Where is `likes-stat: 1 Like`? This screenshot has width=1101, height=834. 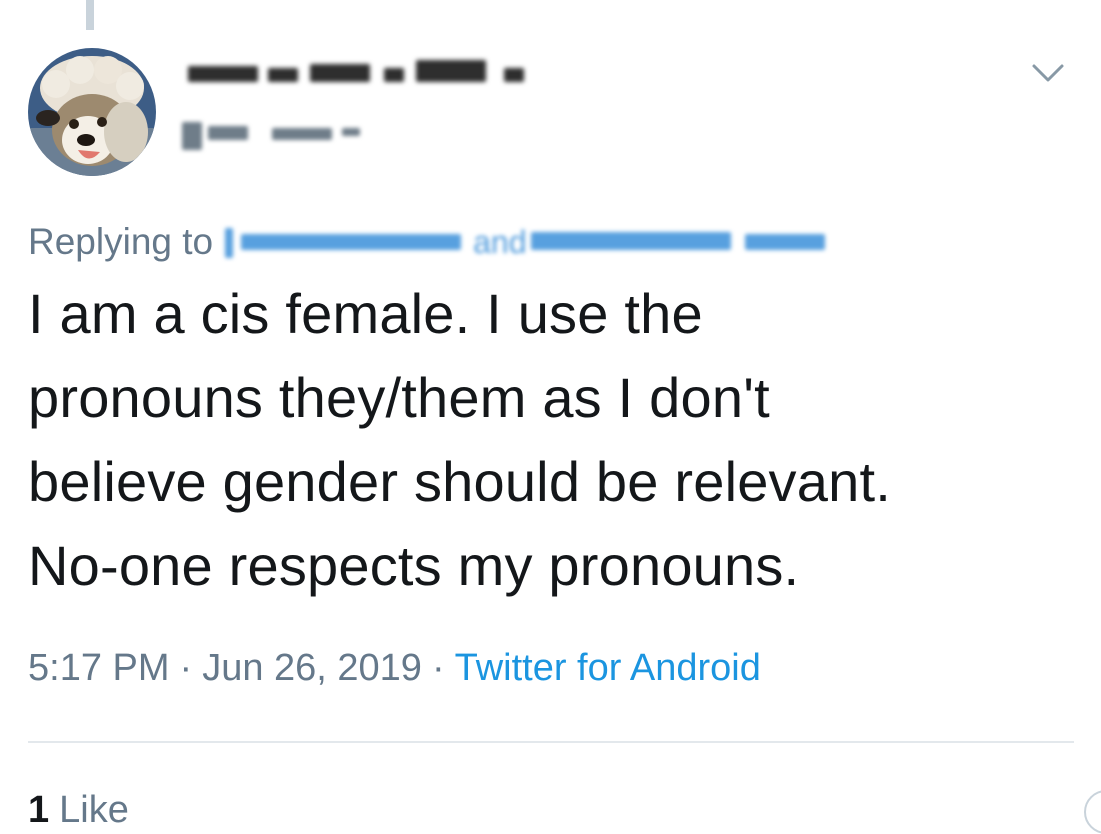 likes-stat: 1 Like is located at coordinates (78, 810).